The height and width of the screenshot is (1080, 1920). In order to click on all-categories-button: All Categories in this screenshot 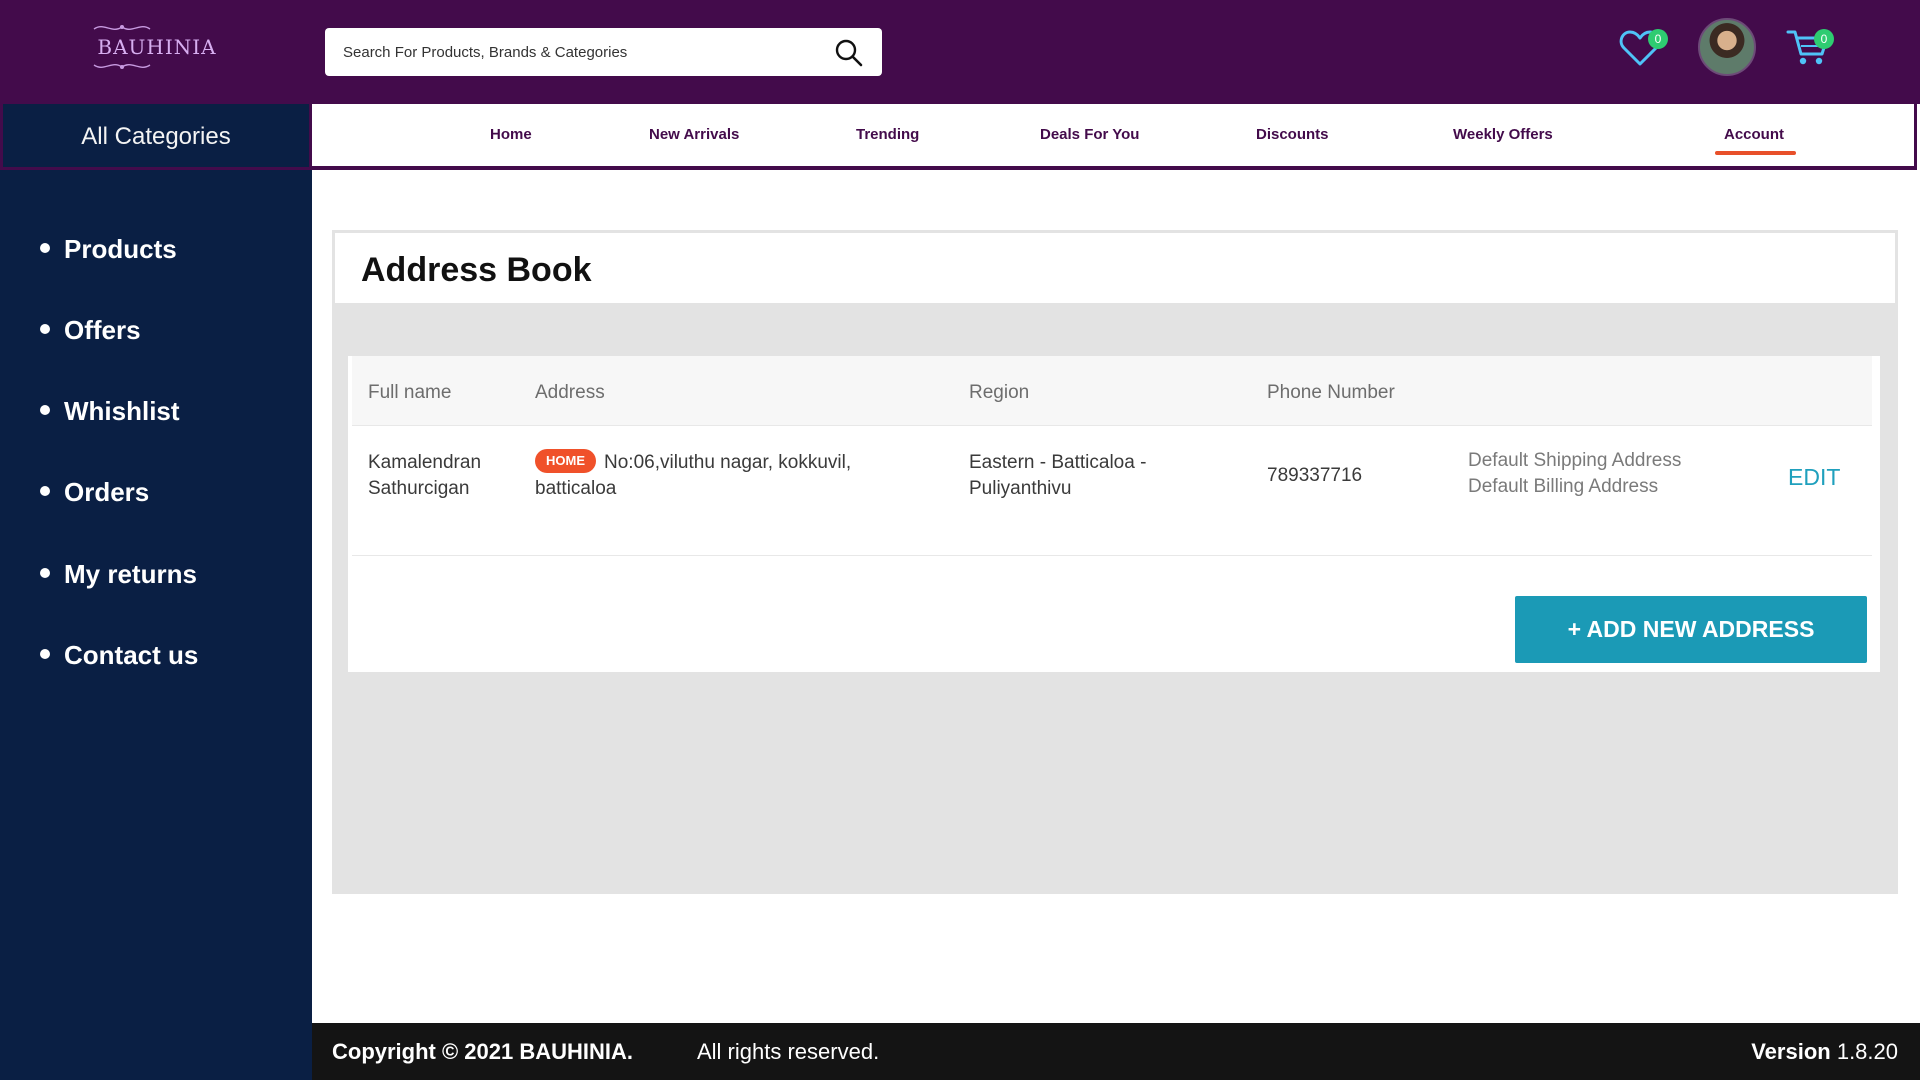, I will do `click(156, 137)`.